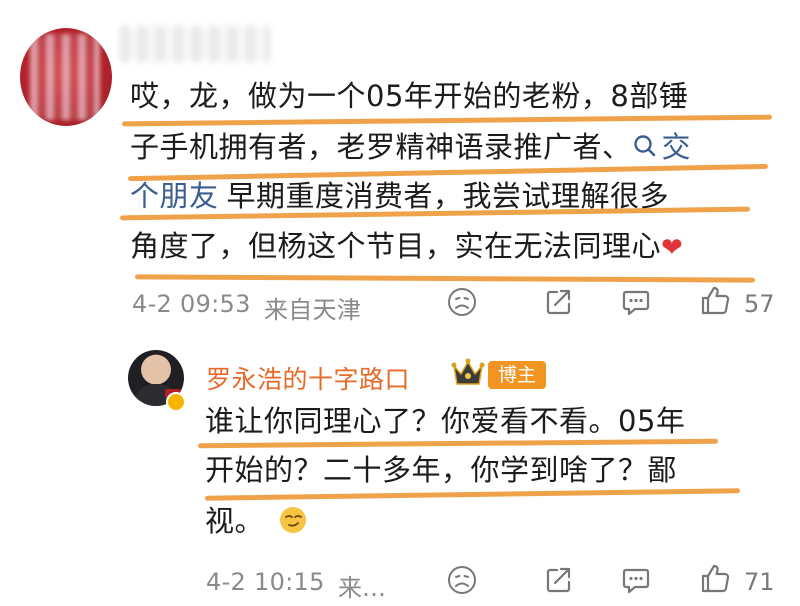  Describe the element at coordinates (517, 375) in the screenshot. I see `blogger-role-badge: 博主` at that location.